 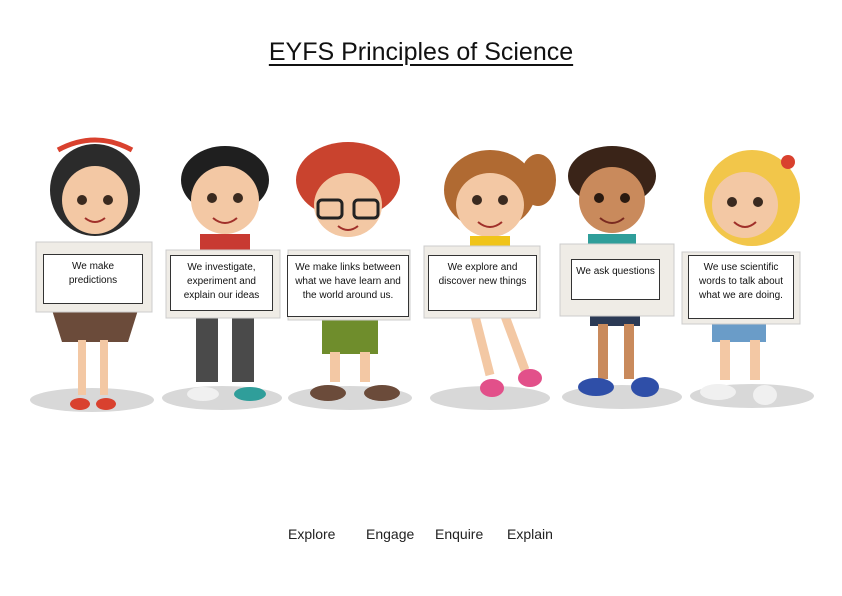 I want to click on principle-card-4: We explore and discover new things, so click(x=482, y=283).